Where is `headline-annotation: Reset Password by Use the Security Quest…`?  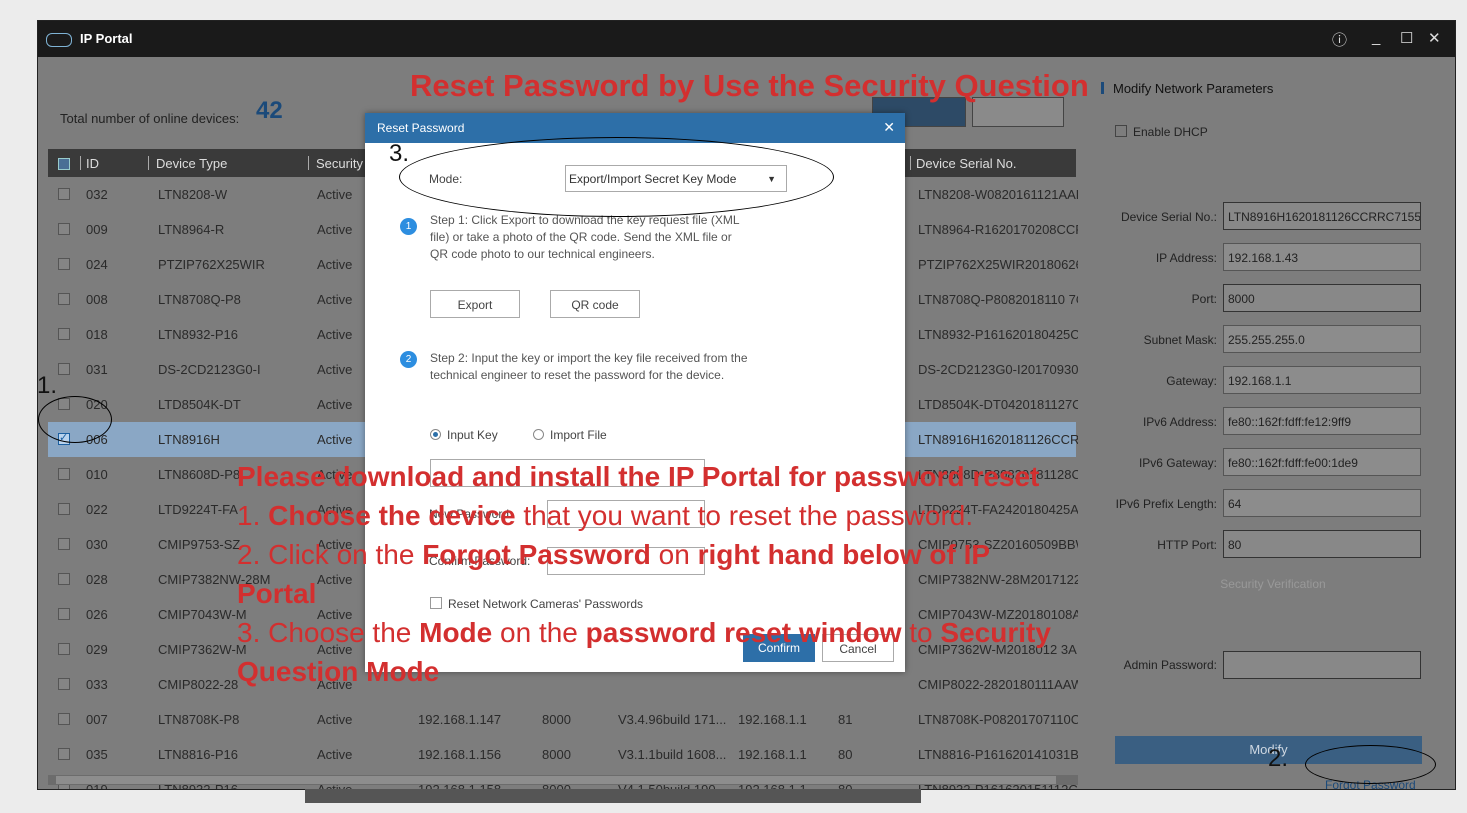 headline-annotation: Reset Password by Use the Security Quest… is located at coordinates (749, 85).